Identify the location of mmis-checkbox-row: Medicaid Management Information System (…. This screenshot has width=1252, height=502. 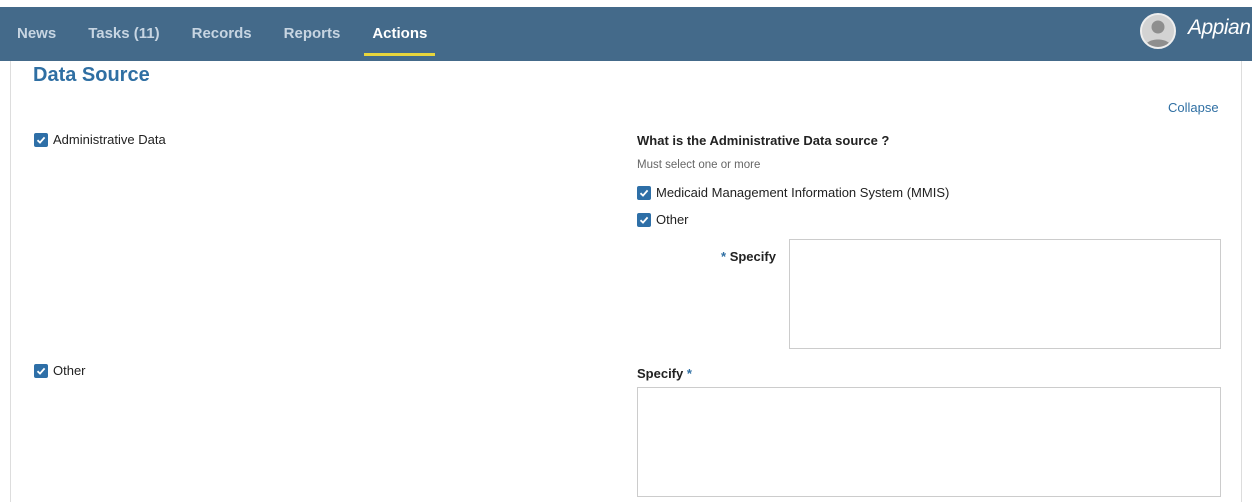
(793, 192).